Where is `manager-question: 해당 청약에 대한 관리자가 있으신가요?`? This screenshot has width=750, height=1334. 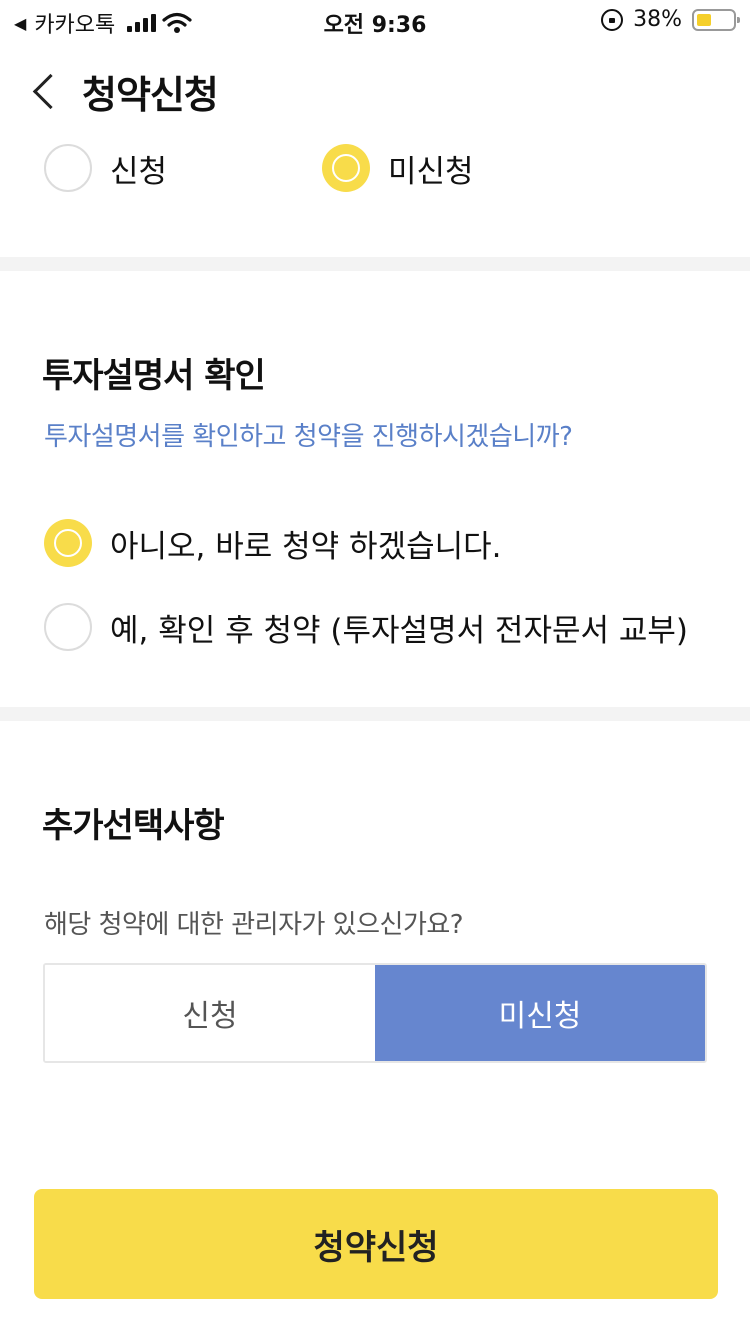 manager-question: 해당 청약에 대한 관리자가 있으신가요? is located at coordinates (254, 925).